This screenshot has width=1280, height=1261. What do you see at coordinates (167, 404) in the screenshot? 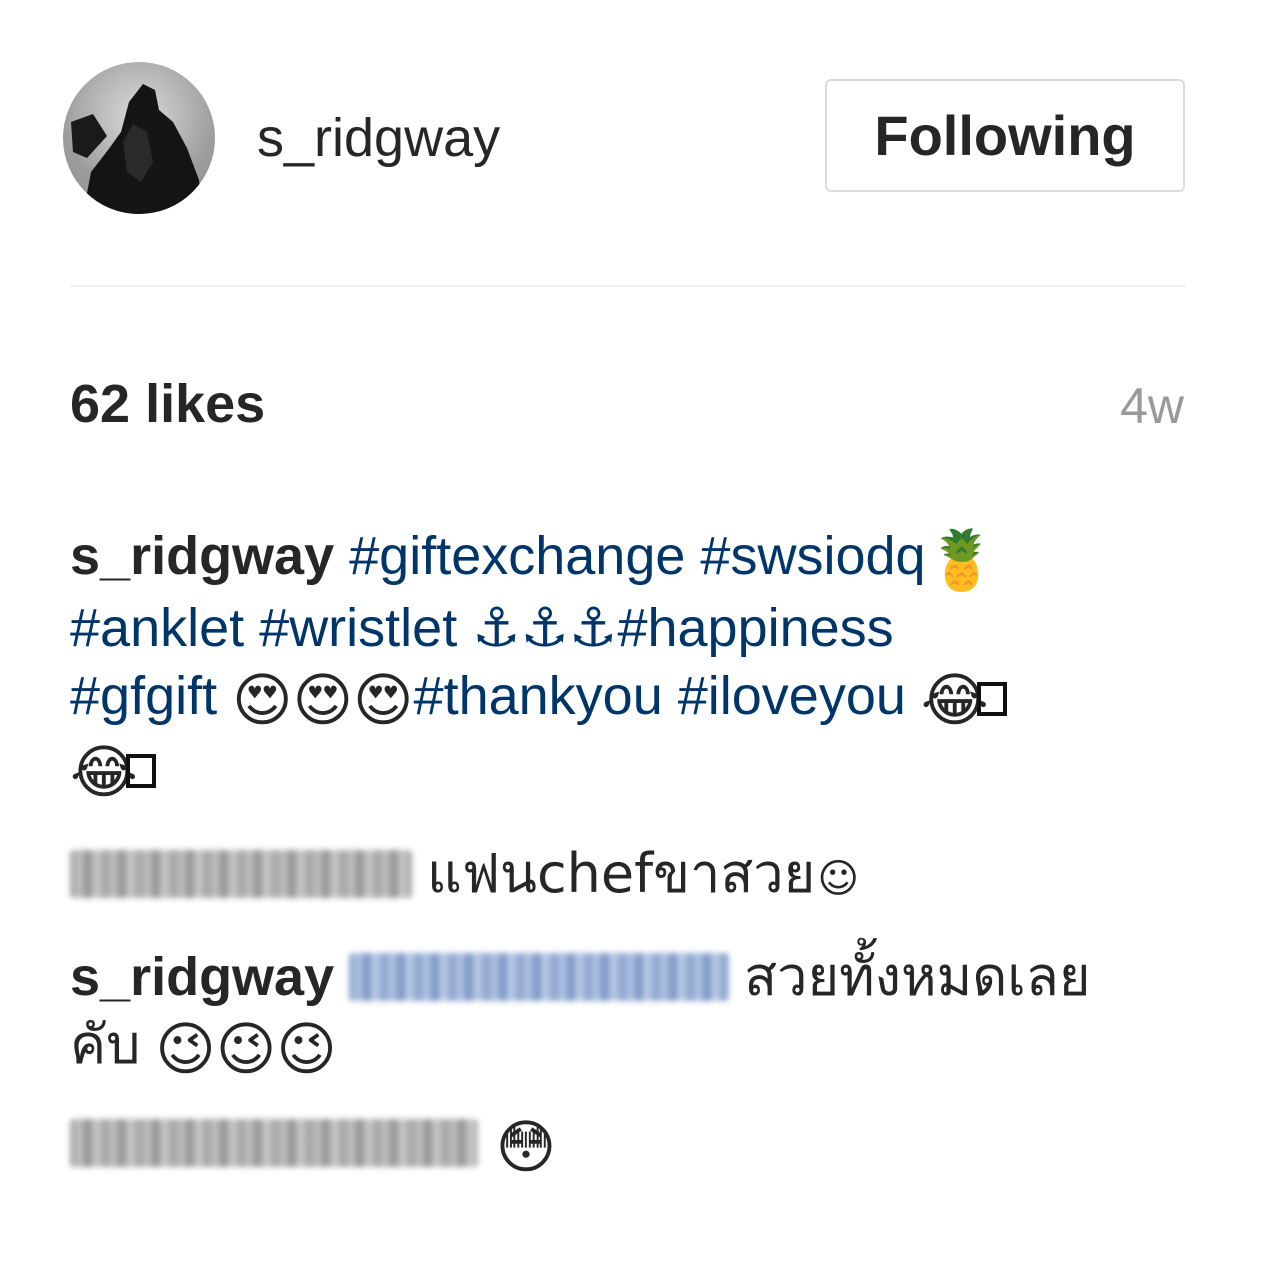
I see `likes-count: 62 likes` at bounding box center [167, 404].